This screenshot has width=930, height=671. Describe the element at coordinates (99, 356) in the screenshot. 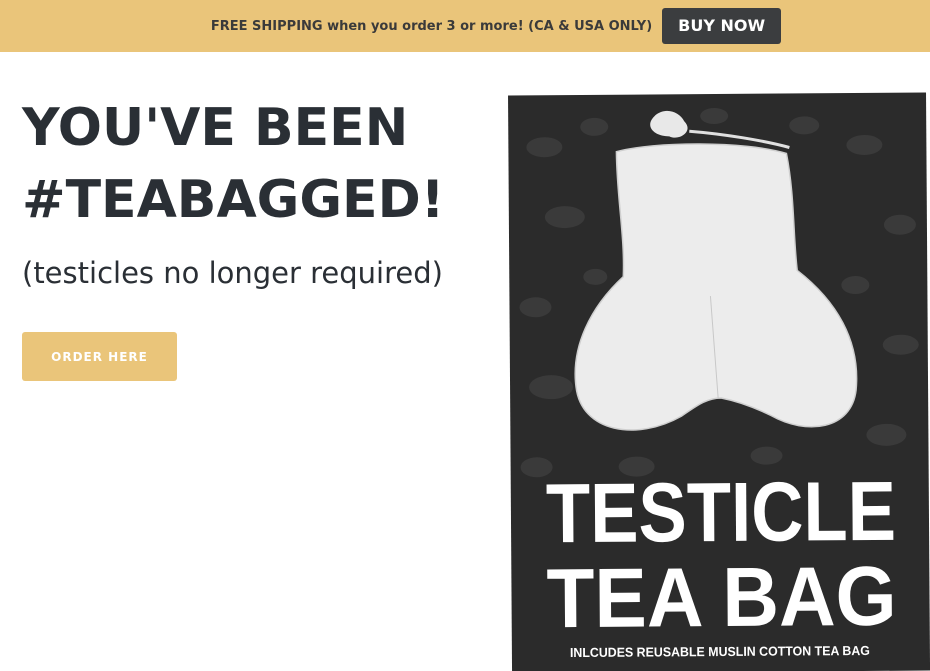

I see `order-here-button: ORDER HERE` at that location.